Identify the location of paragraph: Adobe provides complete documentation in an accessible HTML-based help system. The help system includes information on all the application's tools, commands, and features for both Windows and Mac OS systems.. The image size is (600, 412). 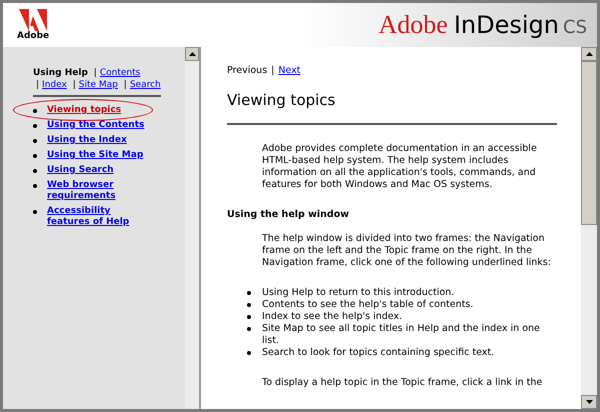
(399, 167).